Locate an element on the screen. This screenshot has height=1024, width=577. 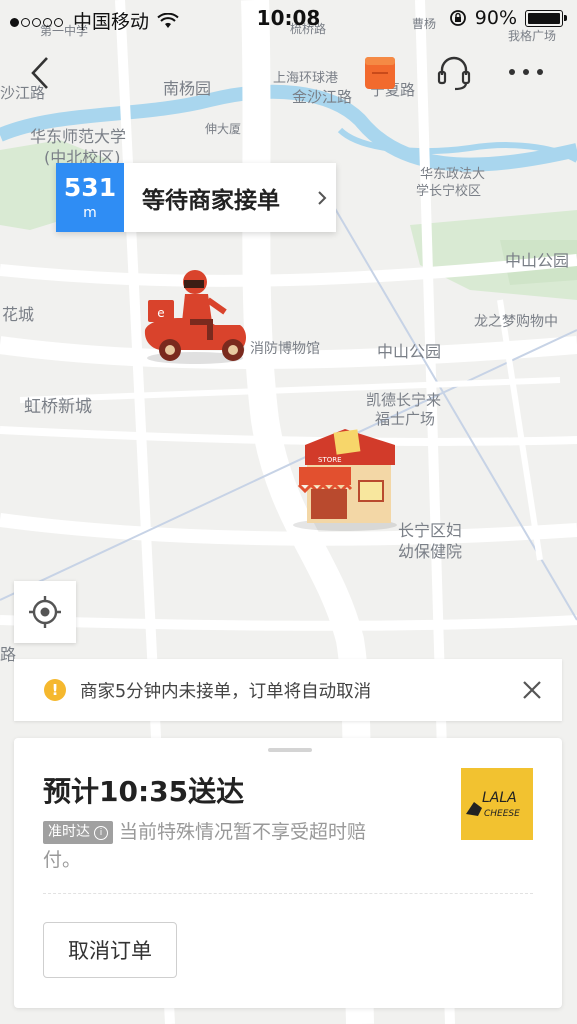
map-label: 消防博物馆 is located at coordinates (285, 348).